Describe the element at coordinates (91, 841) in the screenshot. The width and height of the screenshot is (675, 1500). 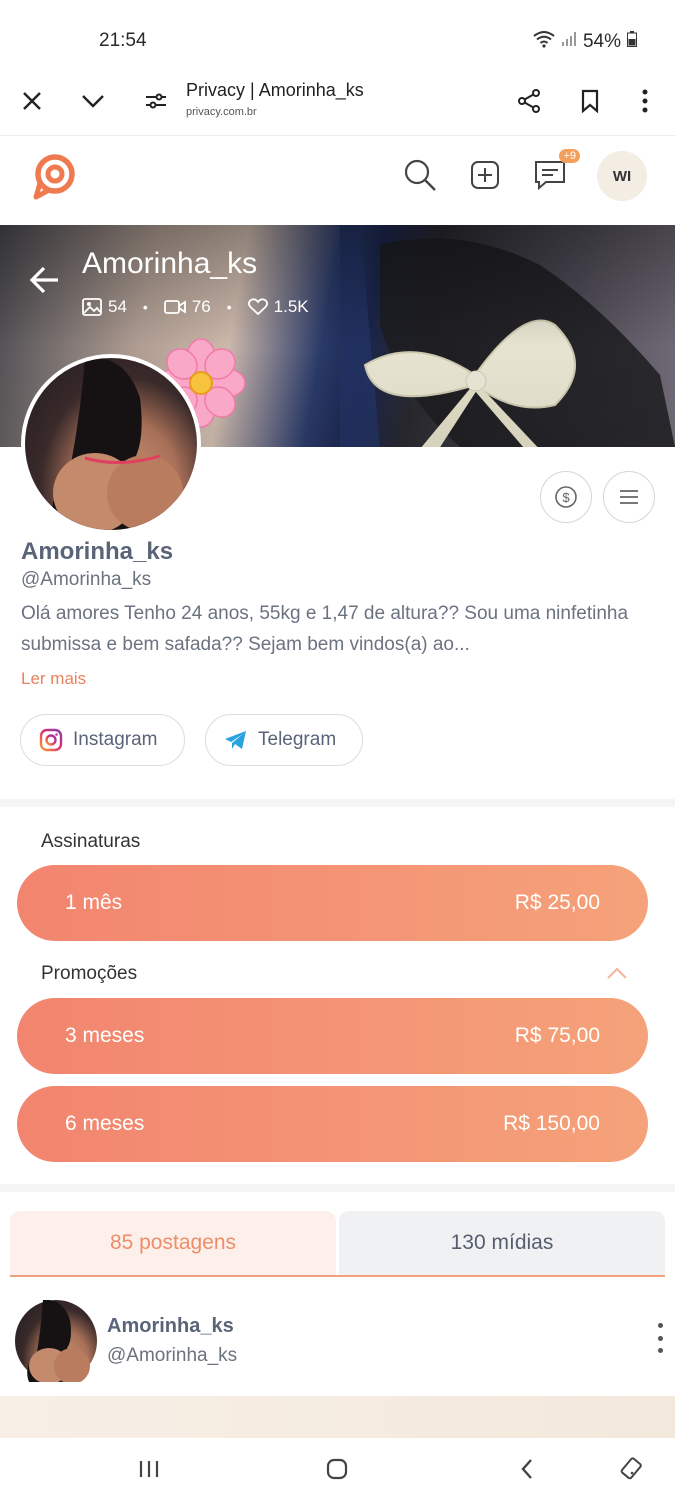
I see `subscriptions-title: Assinaturas` at that location.